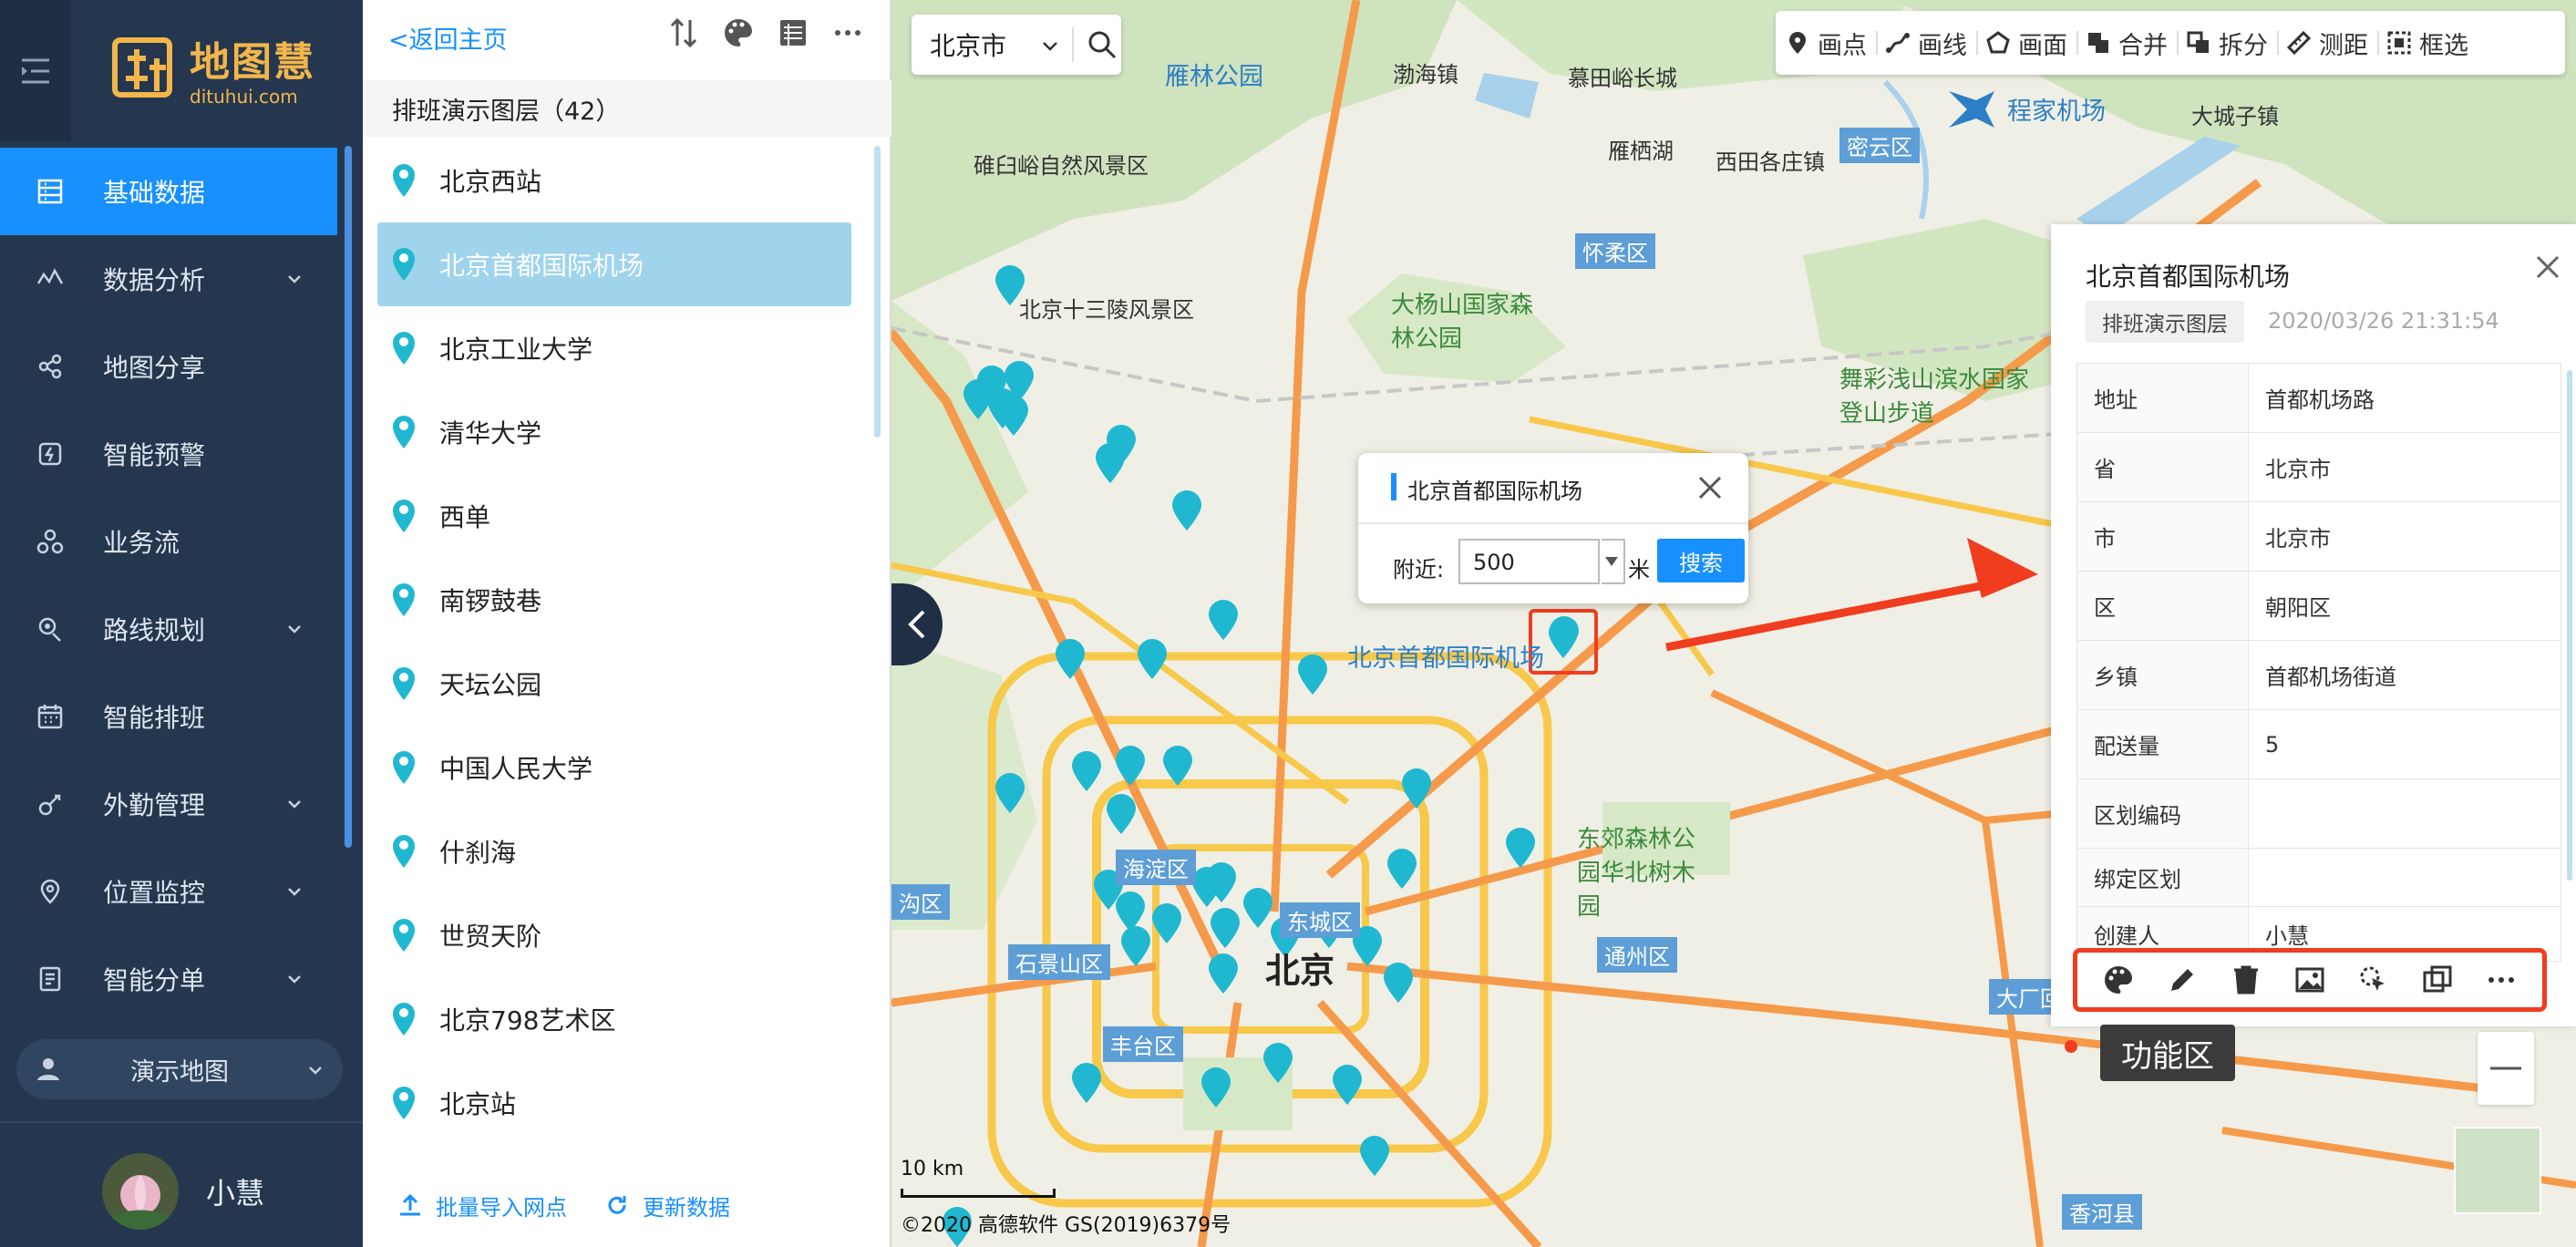  I want to click on workflow-icon, so click(50, 541).